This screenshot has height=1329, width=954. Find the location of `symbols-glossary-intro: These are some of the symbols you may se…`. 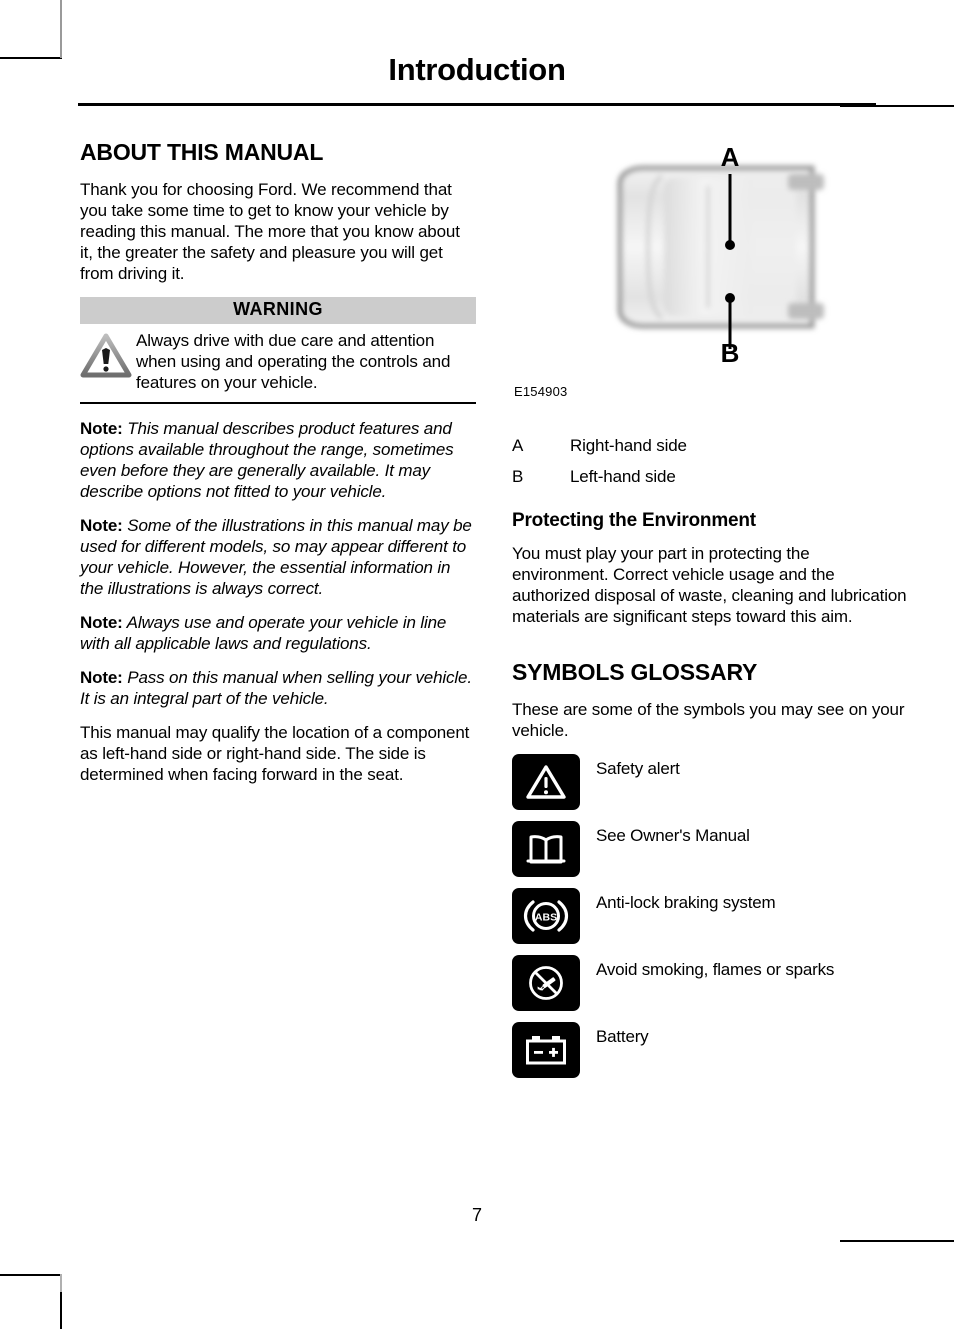

symbols-glossary-intro: These are some of the symbols you may se… is located at coordinates (708, 720).